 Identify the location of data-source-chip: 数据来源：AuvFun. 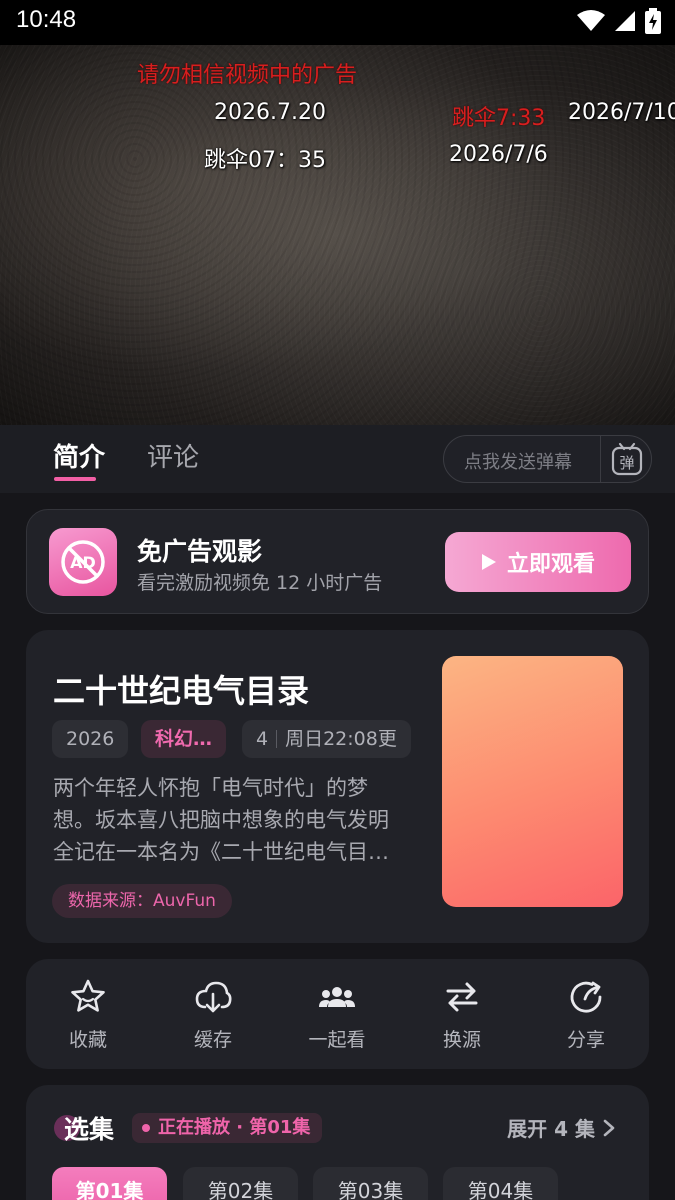
(142, 901).